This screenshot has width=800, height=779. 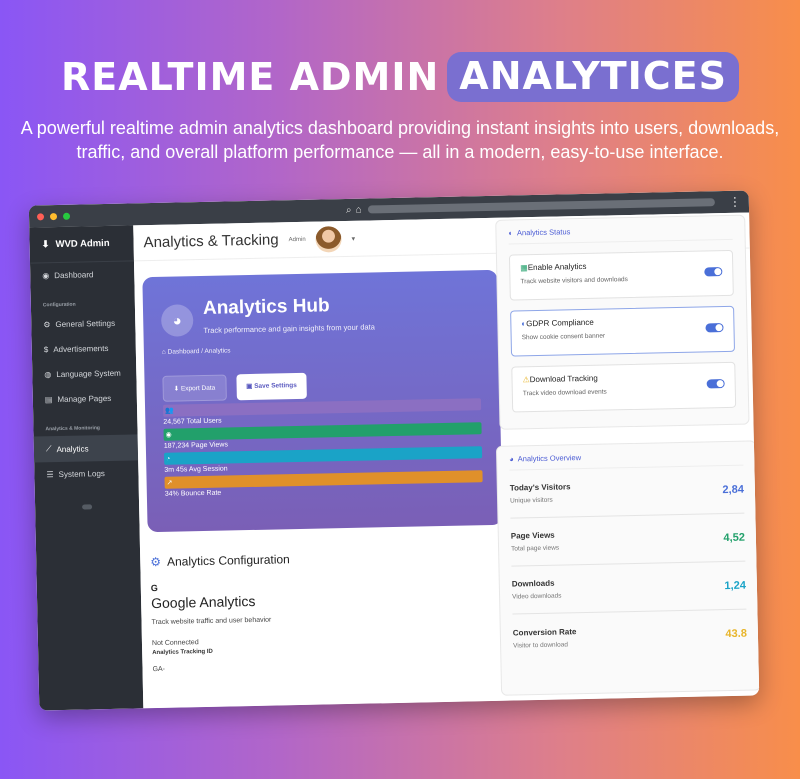 I want to click on metric-subtitle: Video downloads, so click(x=537, y=596).